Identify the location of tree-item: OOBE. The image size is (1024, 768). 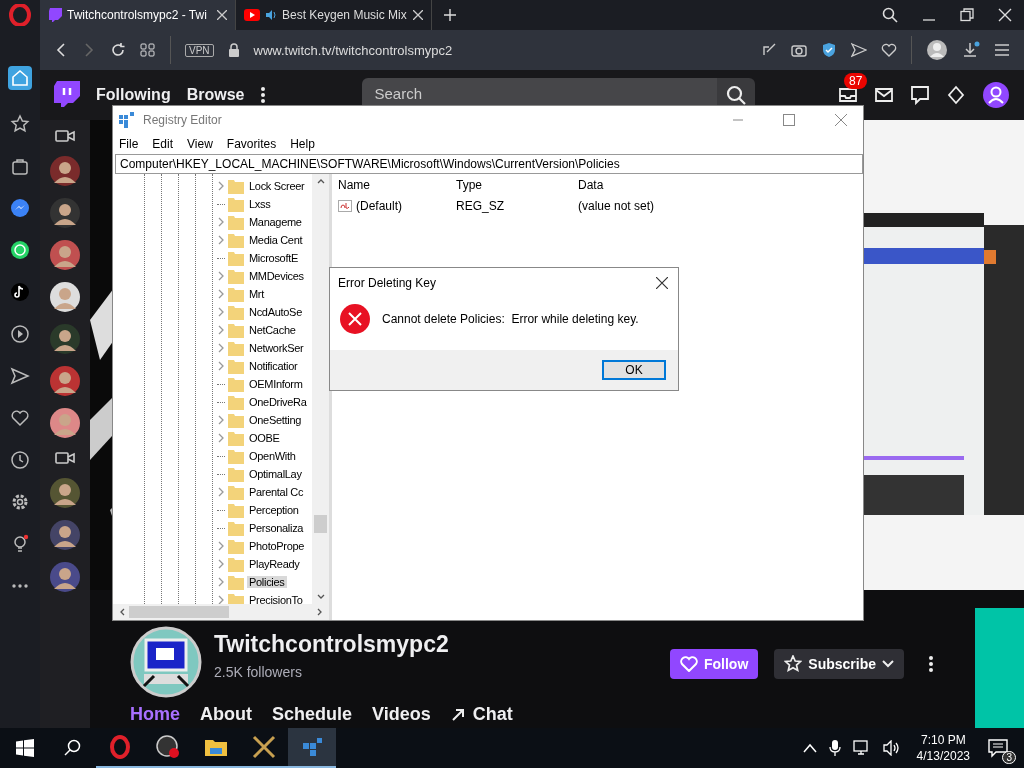
(264, 438).